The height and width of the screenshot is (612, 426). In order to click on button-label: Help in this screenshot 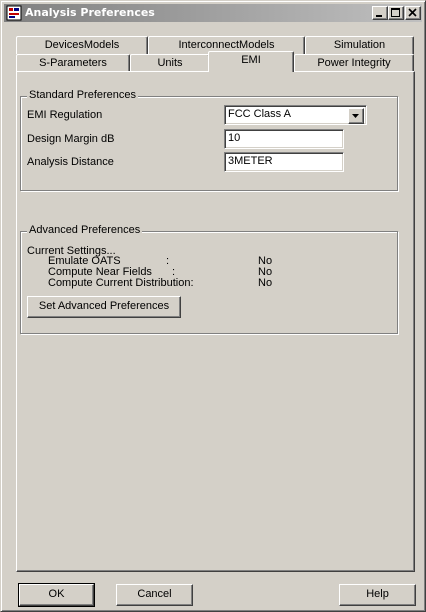, I will do `click(377, 594)`.